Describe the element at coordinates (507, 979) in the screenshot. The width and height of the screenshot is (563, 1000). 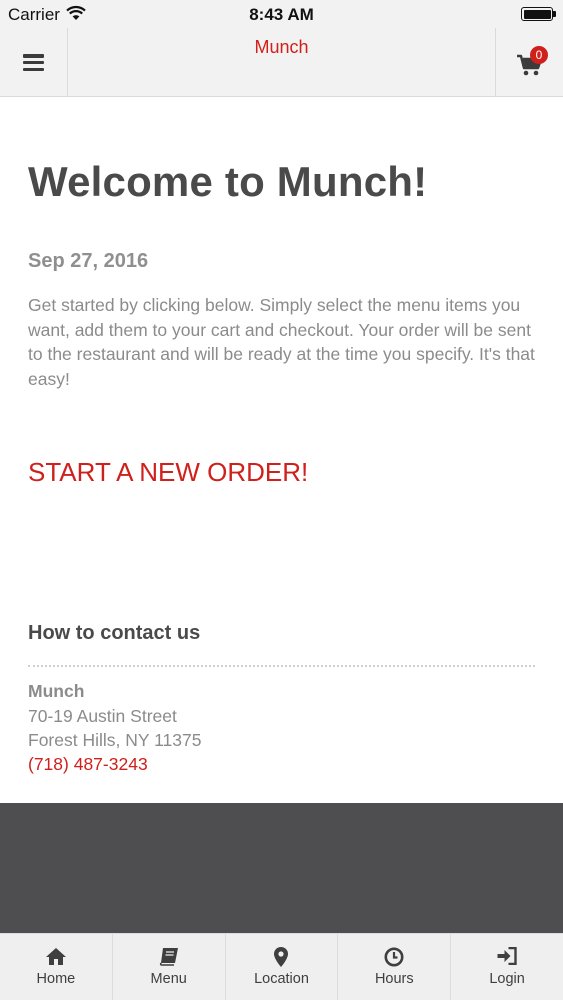
I see `tab-label: Login` at that location.